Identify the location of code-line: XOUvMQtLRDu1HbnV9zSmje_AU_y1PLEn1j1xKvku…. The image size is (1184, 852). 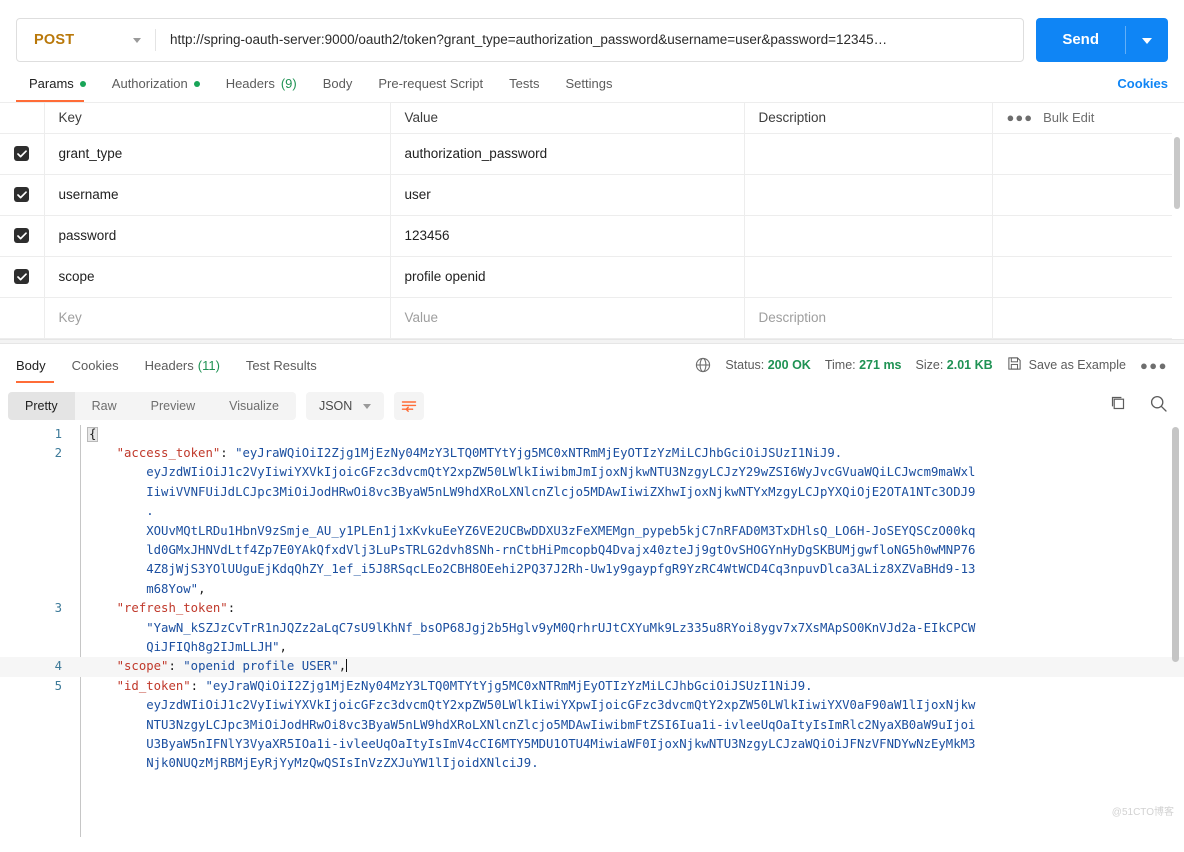
(592, 531).